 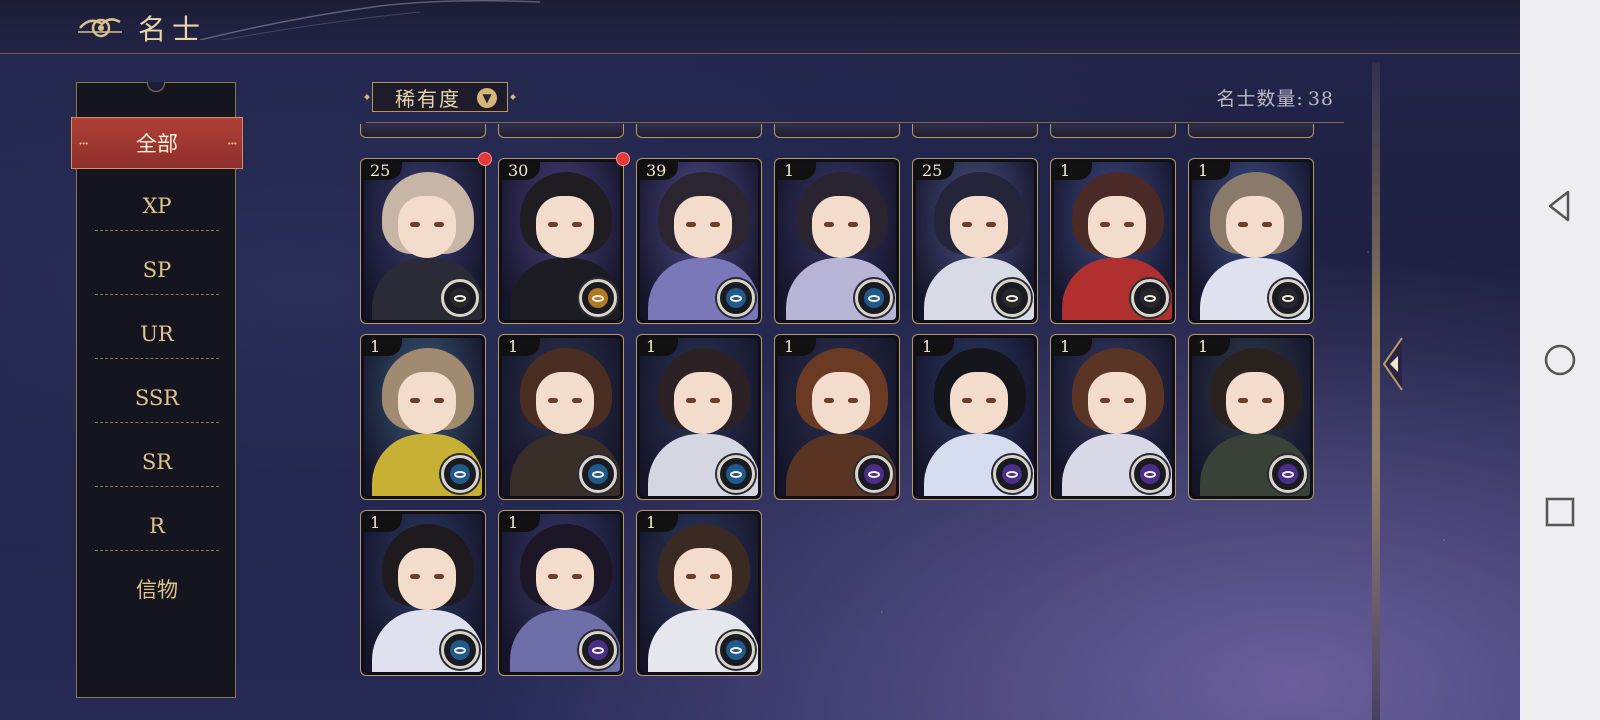 What do you see at coordinates (1395, 364) in the screenshot?
I see `collapse-panel-button` at bounding box center [1395, 364].